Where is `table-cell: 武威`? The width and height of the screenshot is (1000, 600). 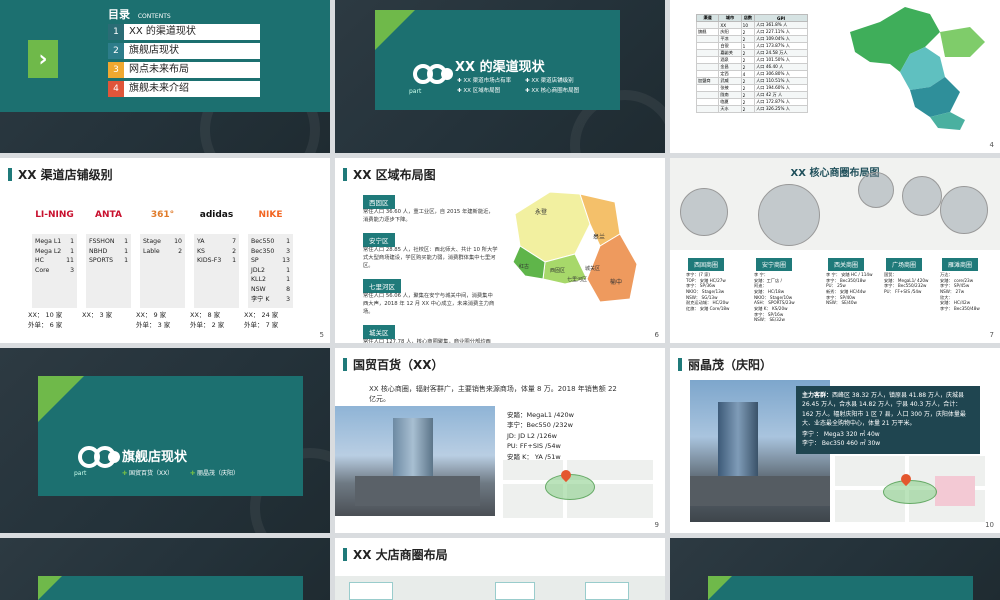
table-cell: 武威 is located at coordinates (730, 81).